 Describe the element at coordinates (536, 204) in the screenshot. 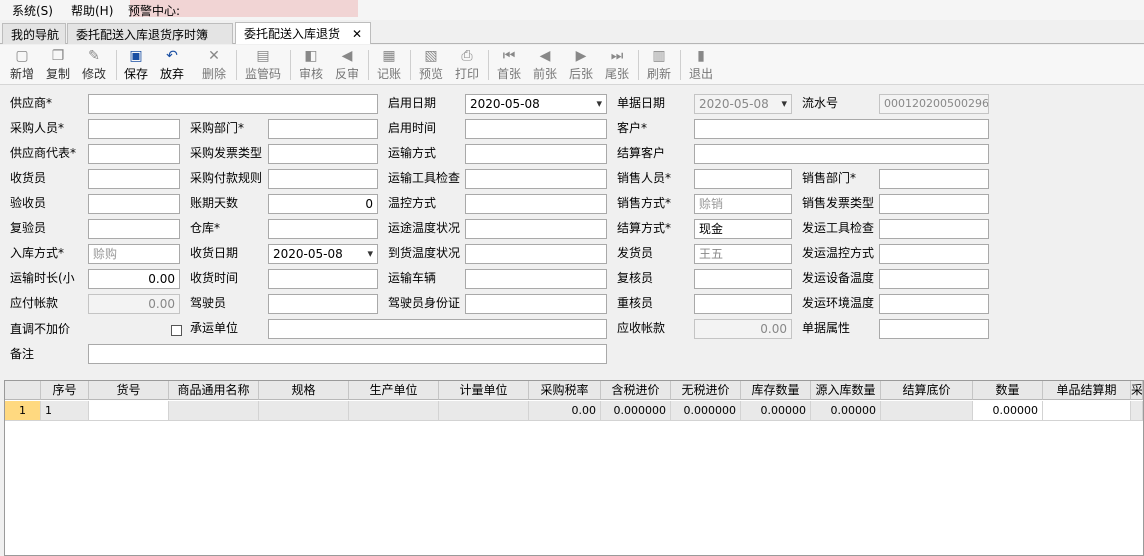

I see `temp-control-input` at that location.